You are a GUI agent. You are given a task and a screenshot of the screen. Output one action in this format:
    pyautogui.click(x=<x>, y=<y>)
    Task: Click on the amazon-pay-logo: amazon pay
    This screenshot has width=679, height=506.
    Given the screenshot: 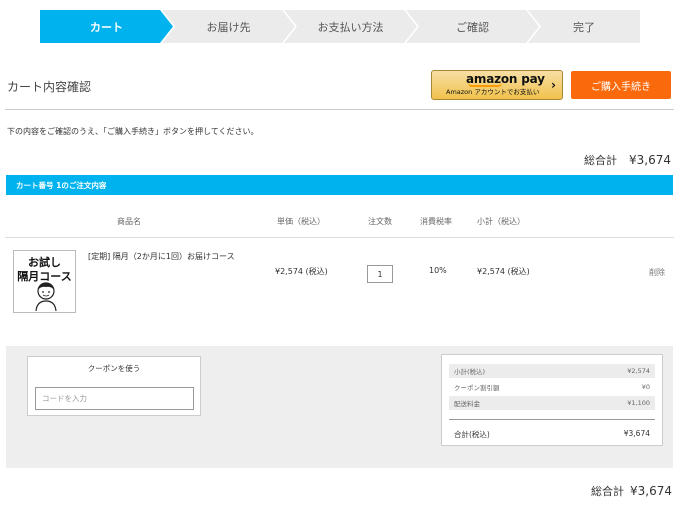 What is the action you would take?
    pyautogui.click(x=504, y=80)
    